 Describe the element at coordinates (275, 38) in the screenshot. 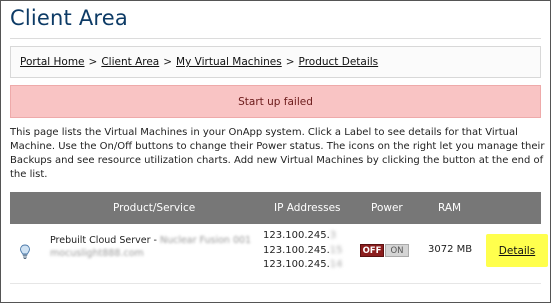

I see `title-divider` at that location.